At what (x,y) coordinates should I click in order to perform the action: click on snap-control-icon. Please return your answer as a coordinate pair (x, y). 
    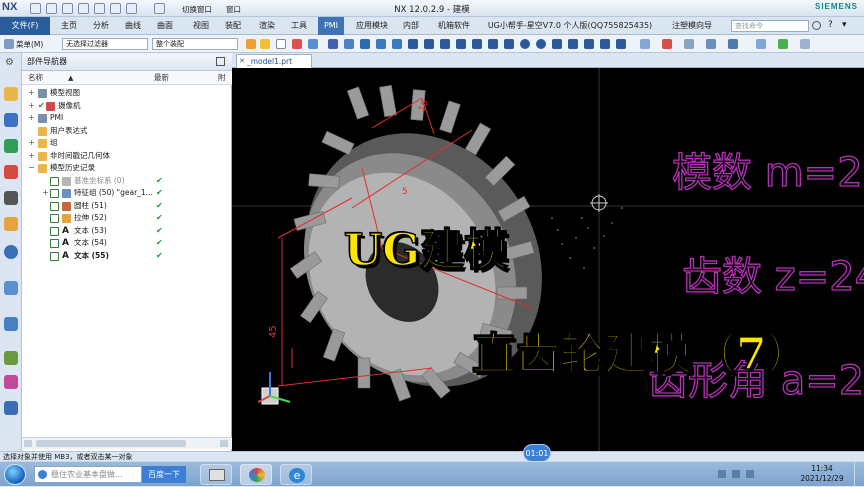
    Looking at the image, I should click on (381, 44).